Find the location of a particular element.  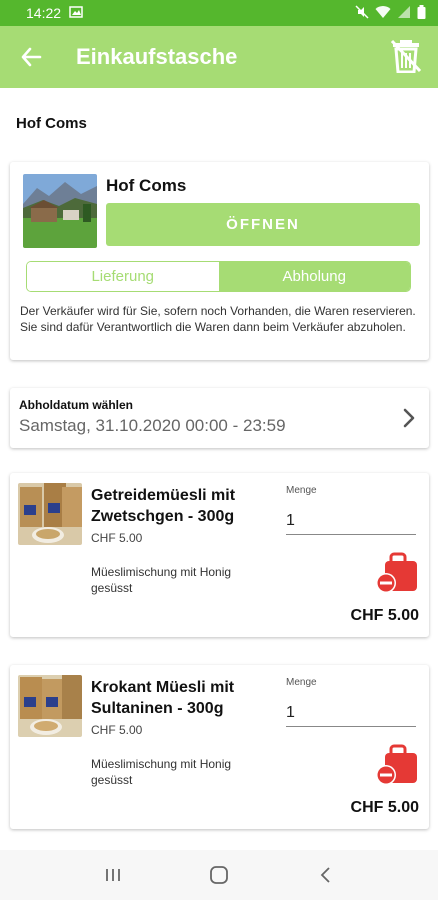

open-shop-button: ÖFFNEN is located at coordinates (263, 224).